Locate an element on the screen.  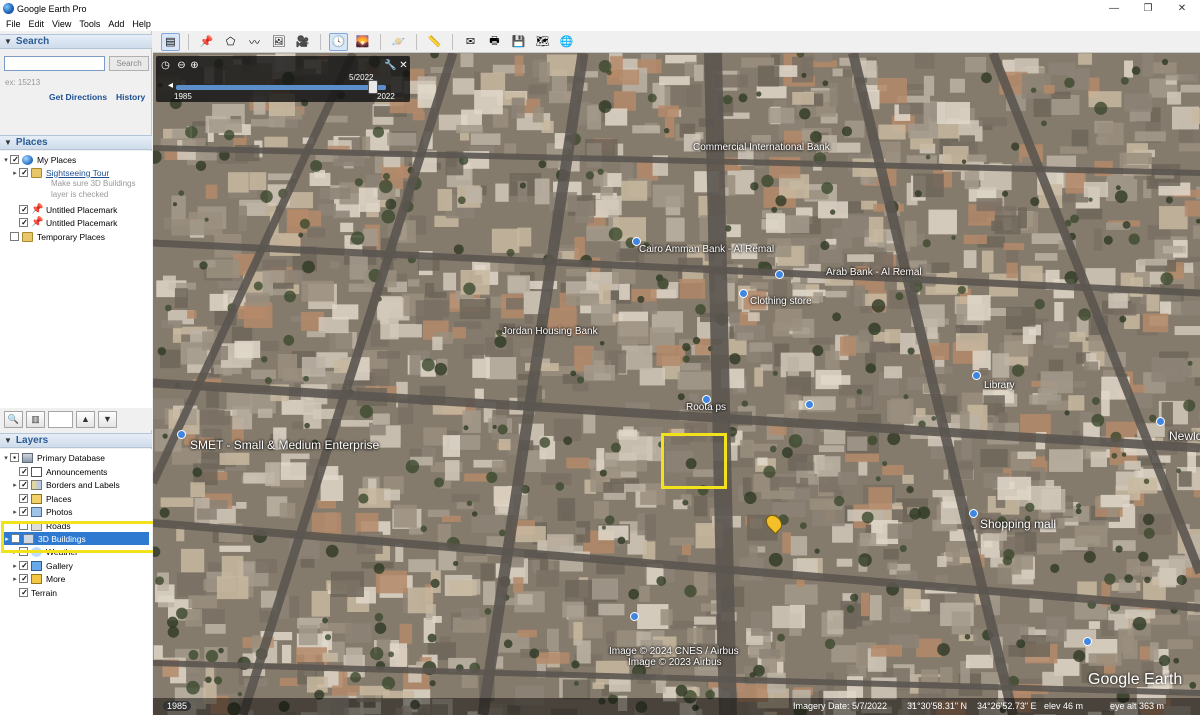
menu-tools: Tools is located at coordinates (89, 24).